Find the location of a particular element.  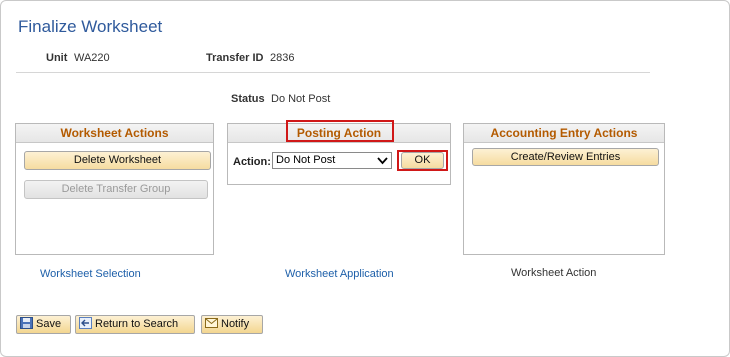

action-label: Action: is located at coordinates (252, 162).